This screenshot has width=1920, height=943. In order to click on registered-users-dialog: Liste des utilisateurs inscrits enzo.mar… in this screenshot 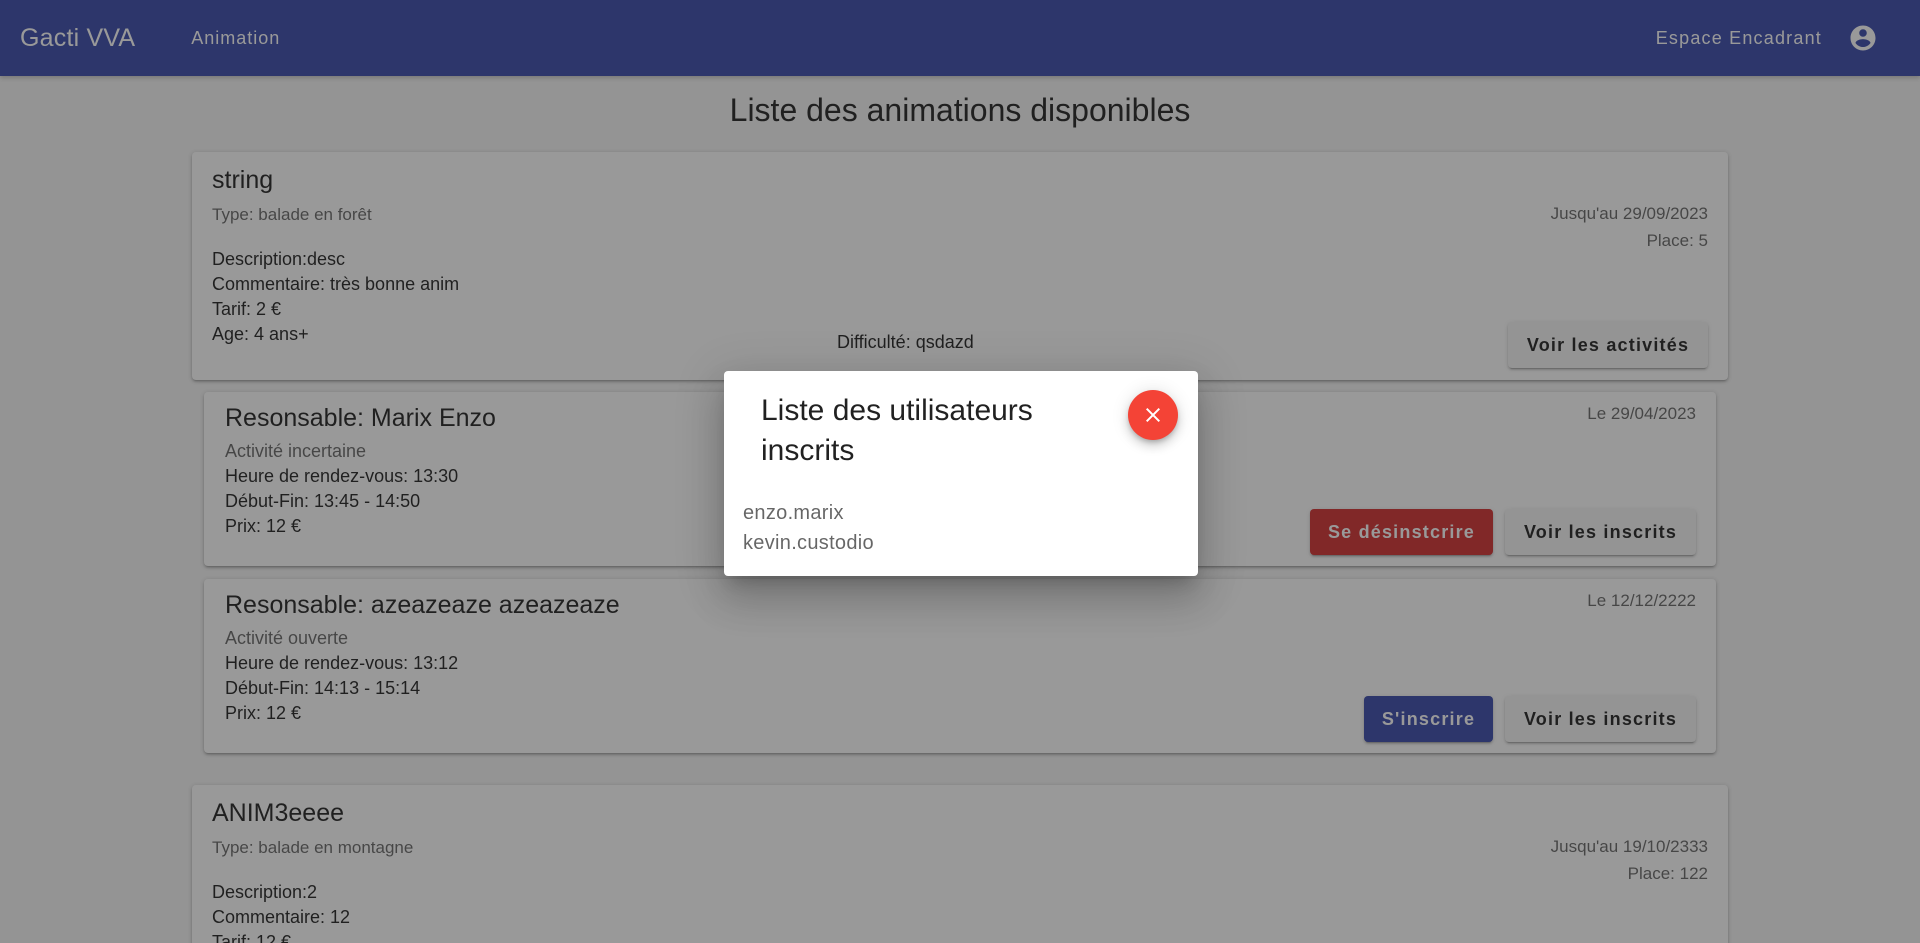, I will do `click(961, 473)`.